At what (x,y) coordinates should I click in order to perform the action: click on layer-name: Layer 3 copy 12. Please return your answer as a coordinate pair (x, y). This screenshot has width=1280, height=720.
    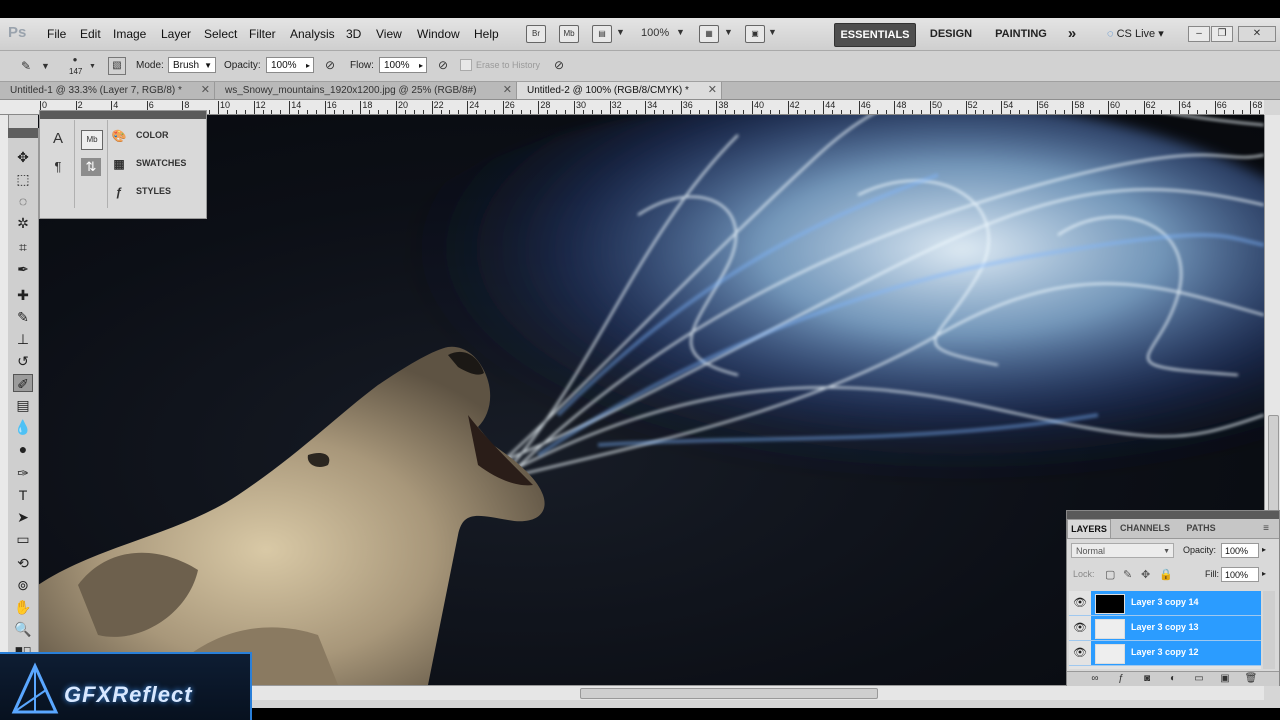
    Looking at the image, I should click on (1165, 652).